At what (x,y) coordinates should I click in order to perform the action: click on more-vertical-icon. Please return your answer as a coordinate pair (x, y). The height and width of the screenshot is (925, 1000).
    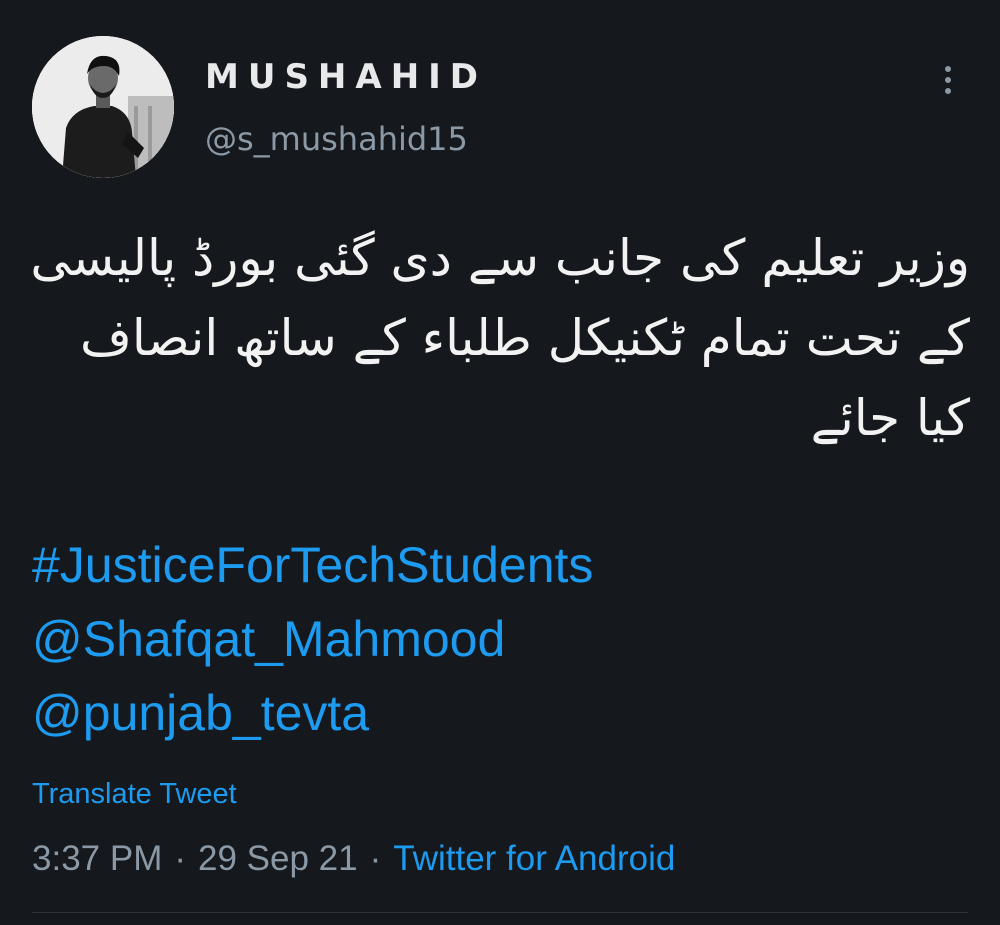
    Looking at the image, I should click on (948, 69).